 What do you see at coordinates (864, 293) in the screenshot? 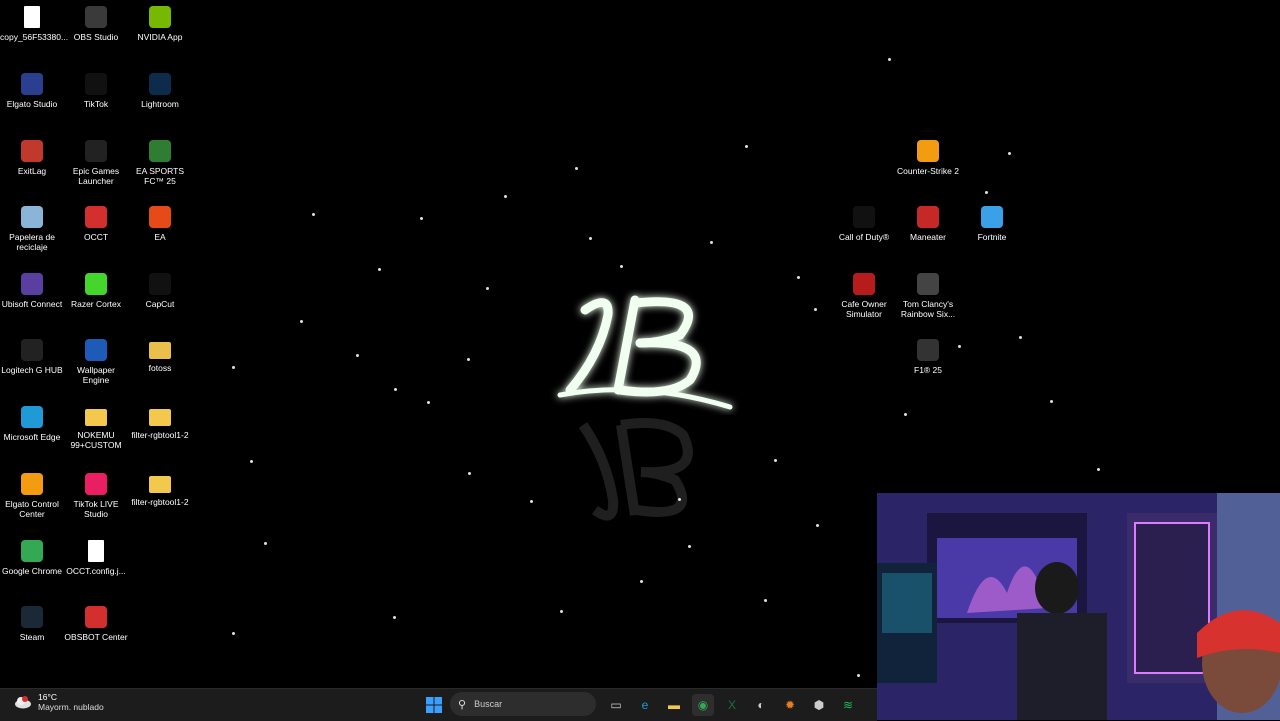
I see `desktop-icon: Cafe Owner Simulator` at bounding box center [864, 293].